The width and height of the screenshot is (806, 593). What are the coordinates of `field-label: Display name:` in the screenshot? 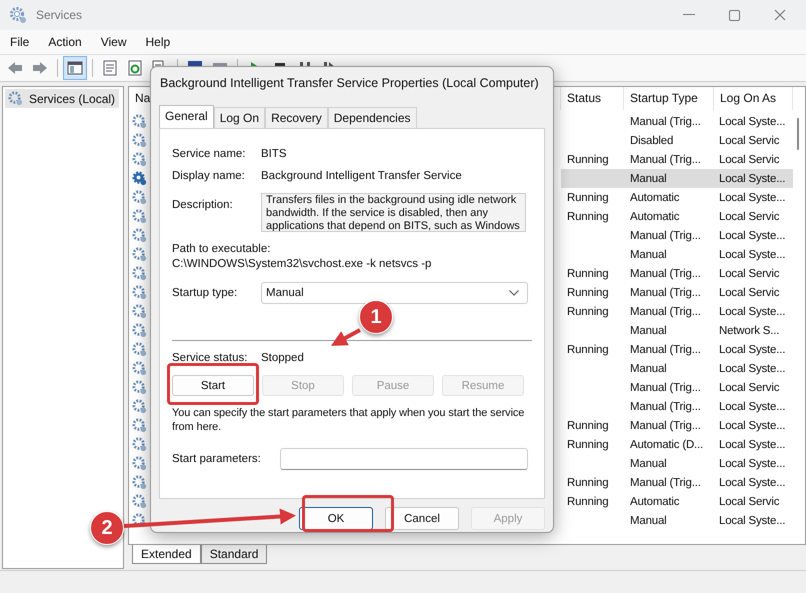 It's located at (209, 176).